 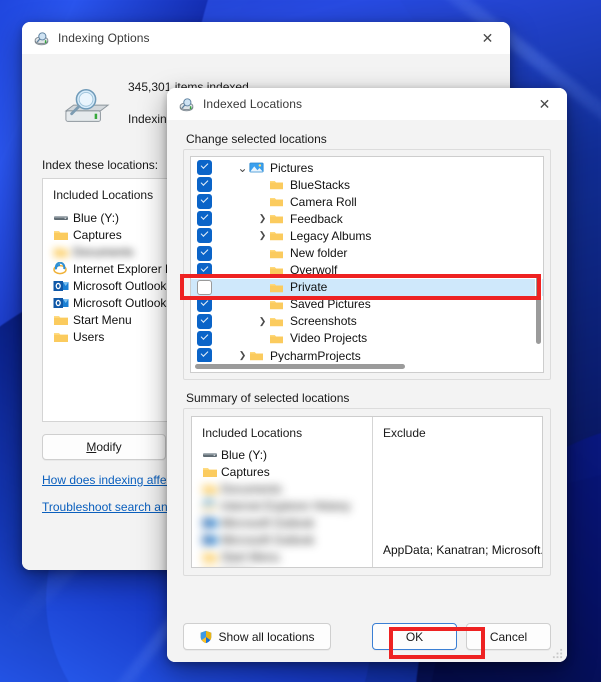 What do you see at coordinates (367, 201) in the screenshot?
I see `tree-row: Camera Roll` at bounding box center [367, 201].